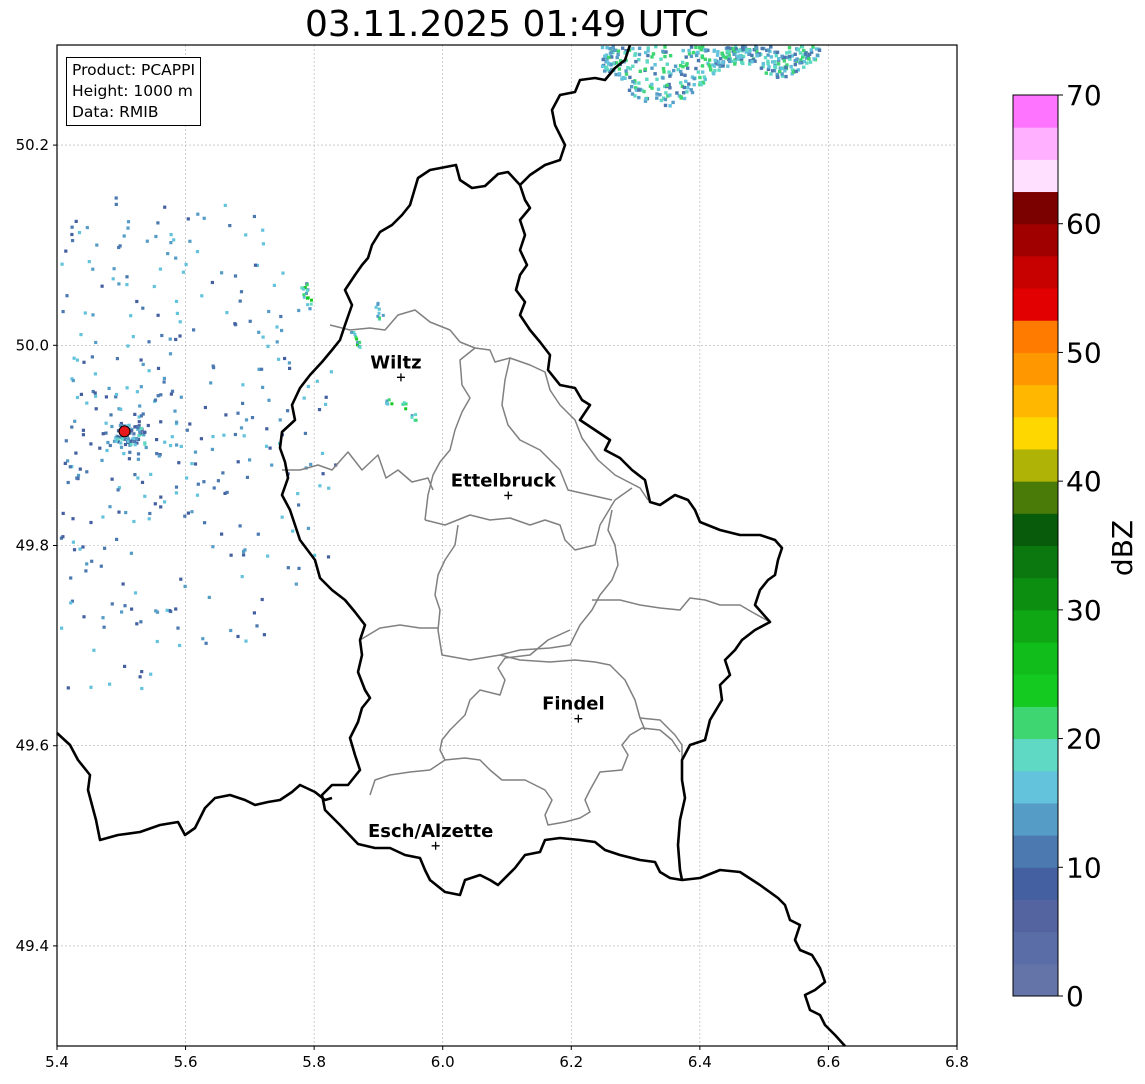 This screenshot has height=1084, width=1145. Describe the element at coordinates (124, 431) in the screenshot. I see `radar-site-marker` at that location.